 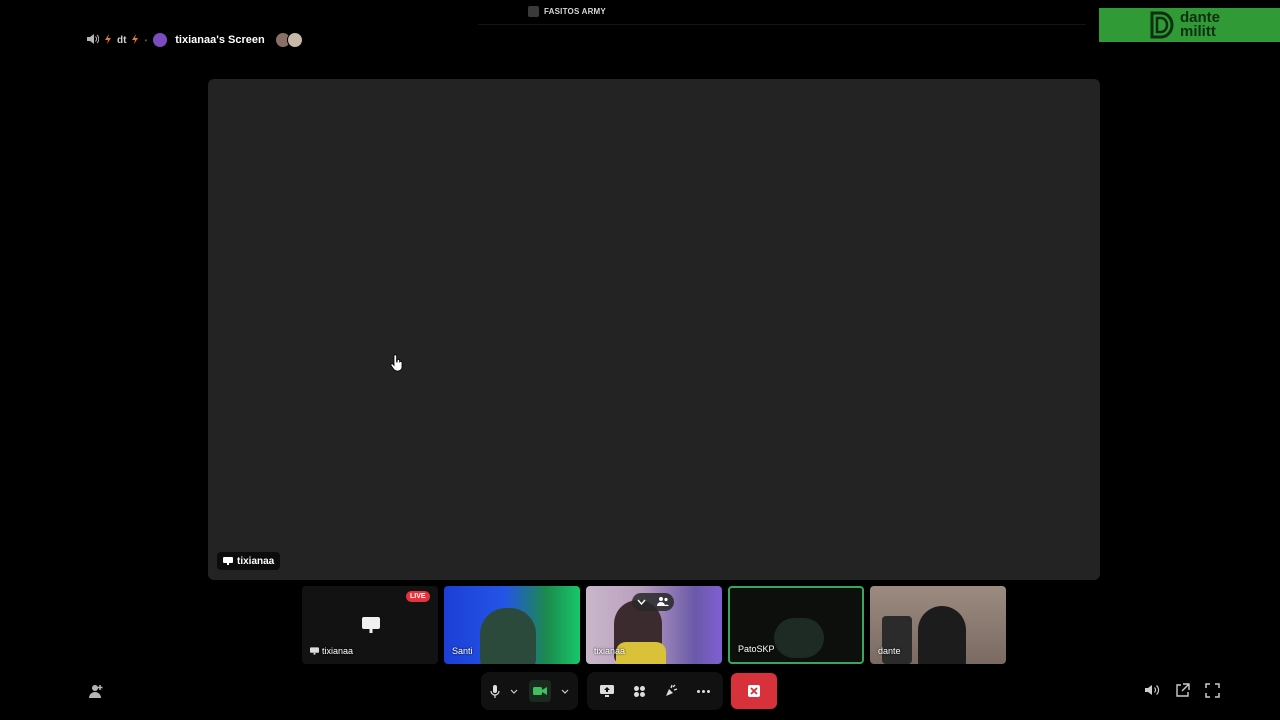 I want to click on disconnect-button, so click(x=754, y=691).